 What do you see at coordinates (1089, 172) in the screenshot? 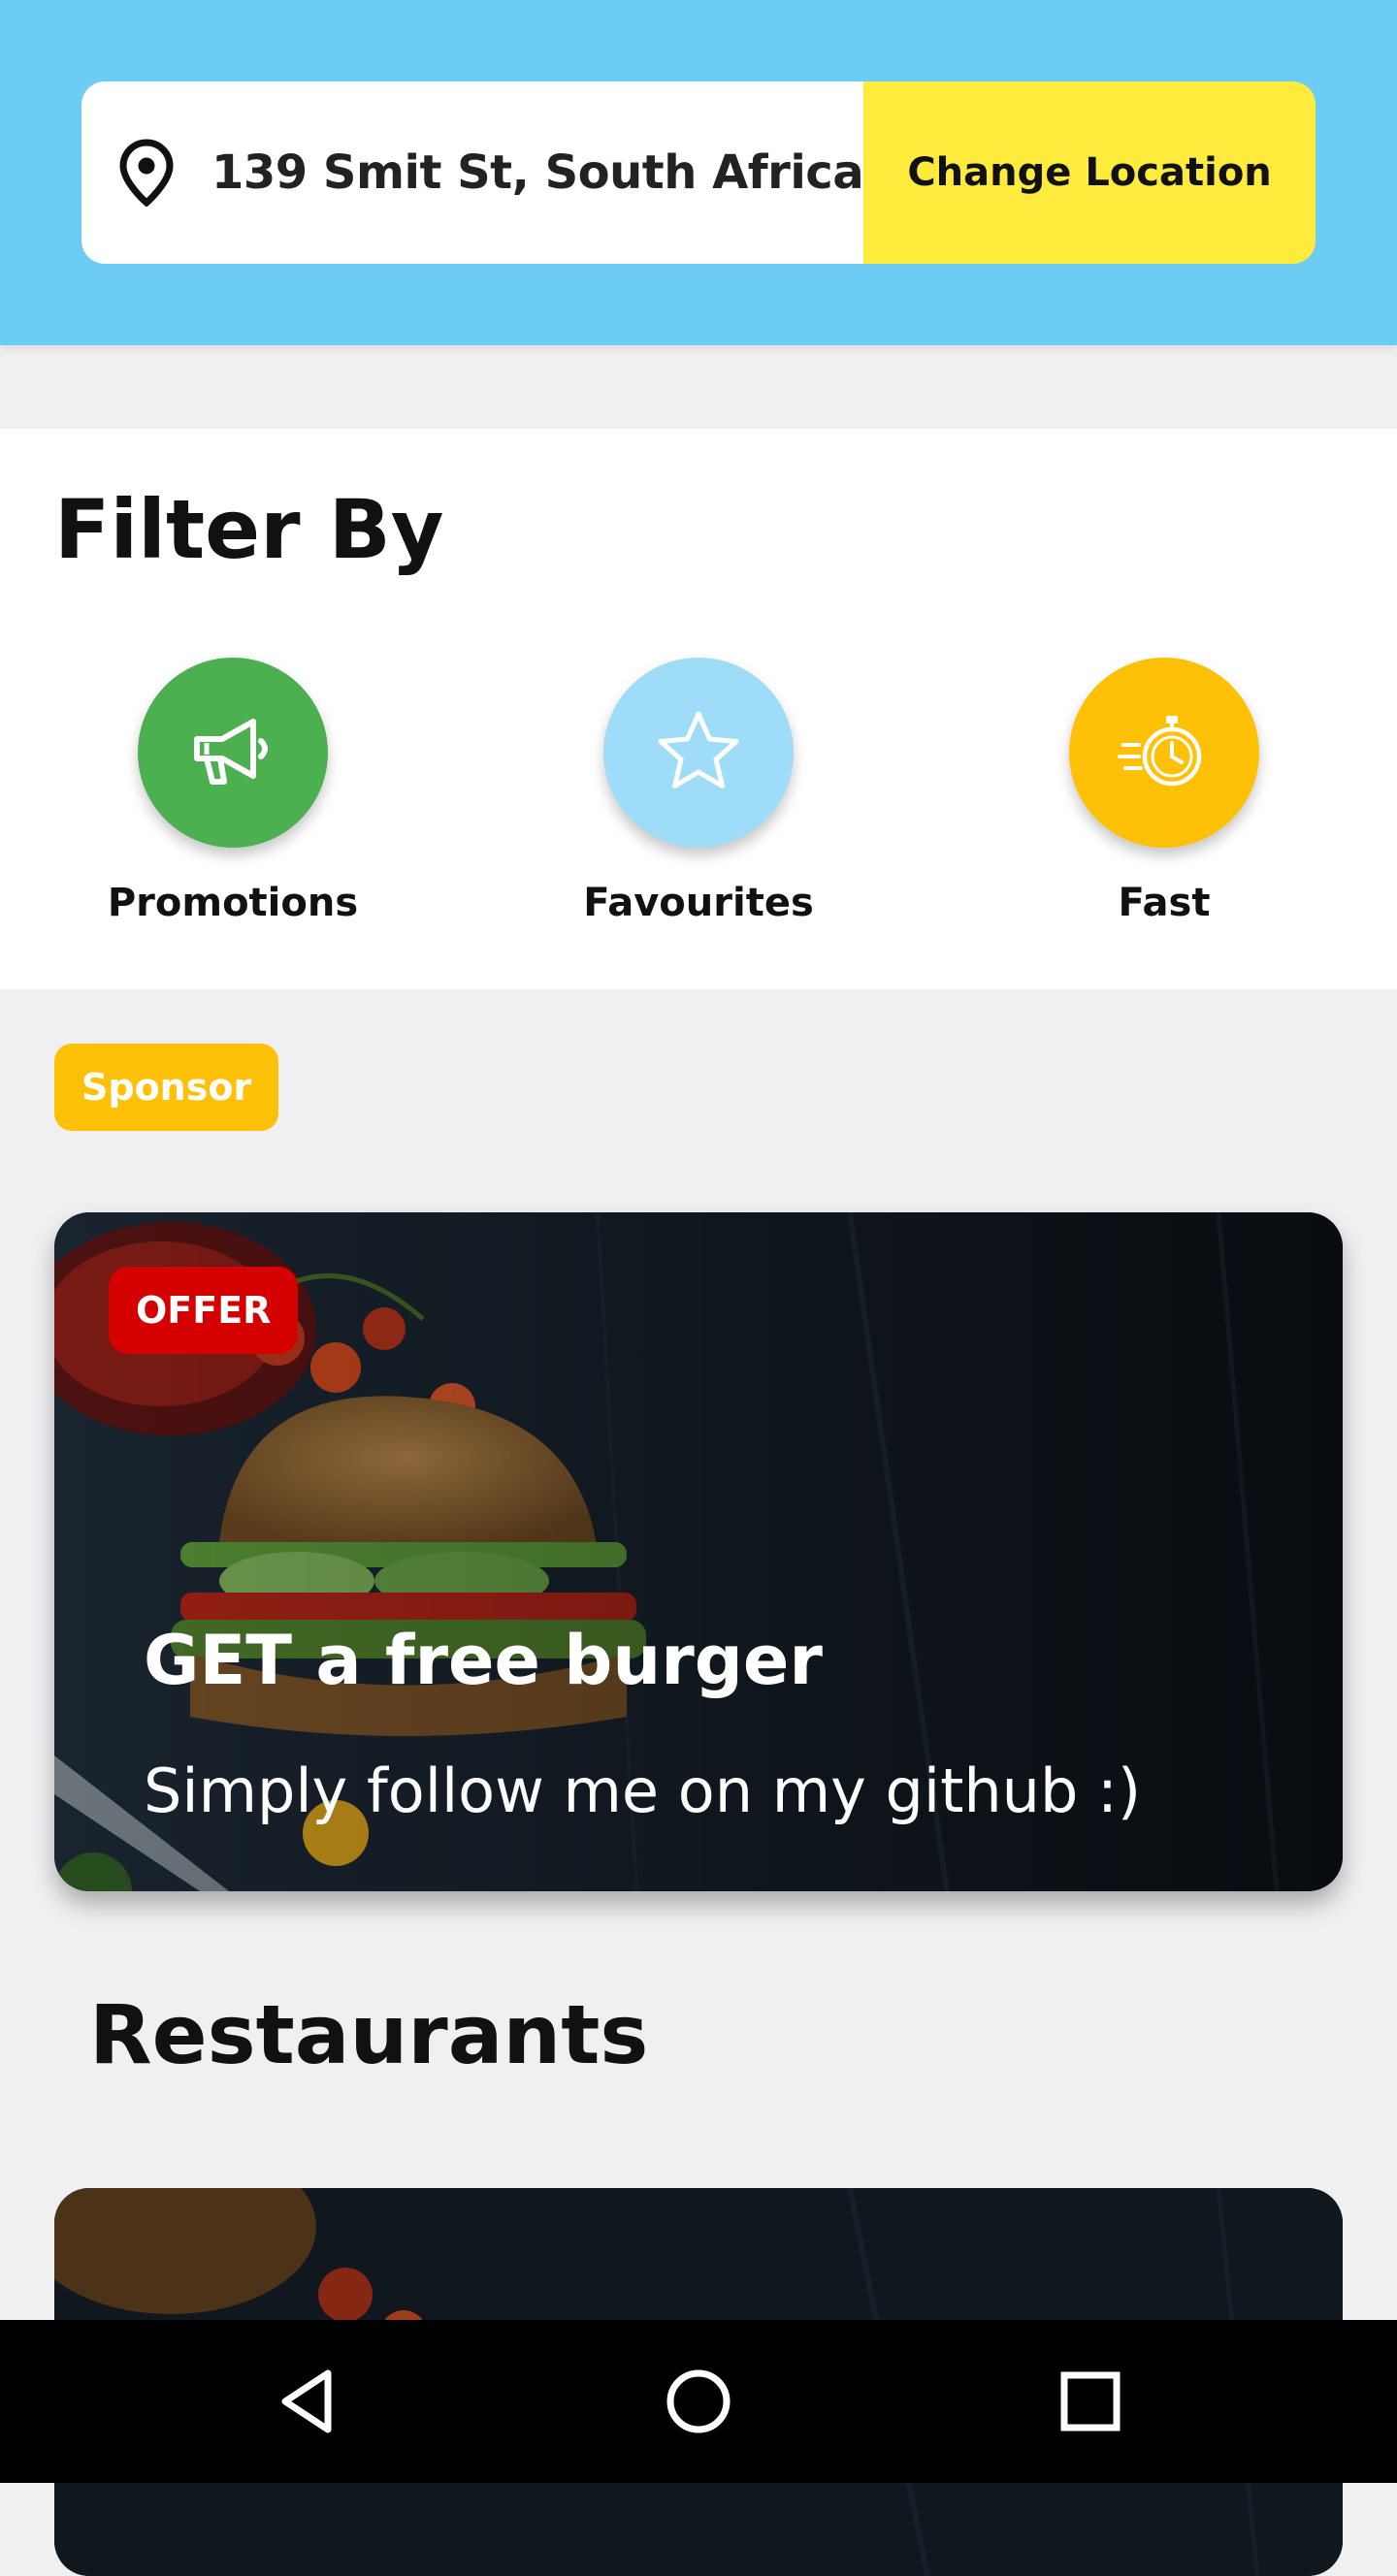
I see `change-location-button: Change Location` at bounding box center [1089, 172].